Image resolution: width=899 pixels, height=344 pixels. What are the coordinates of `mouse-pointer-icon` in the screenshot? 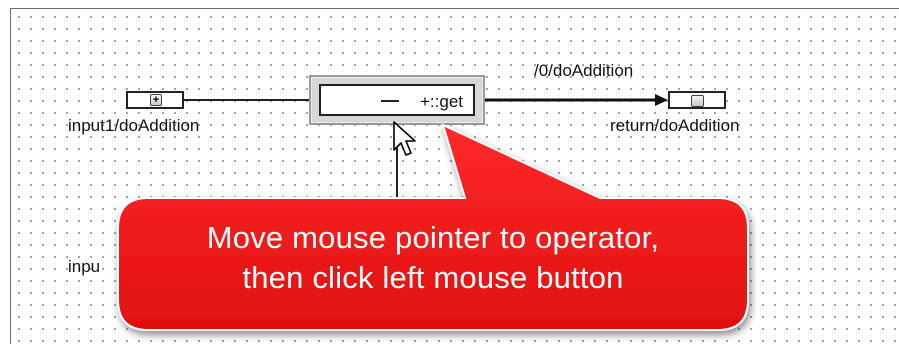 It's located at (404, 138).